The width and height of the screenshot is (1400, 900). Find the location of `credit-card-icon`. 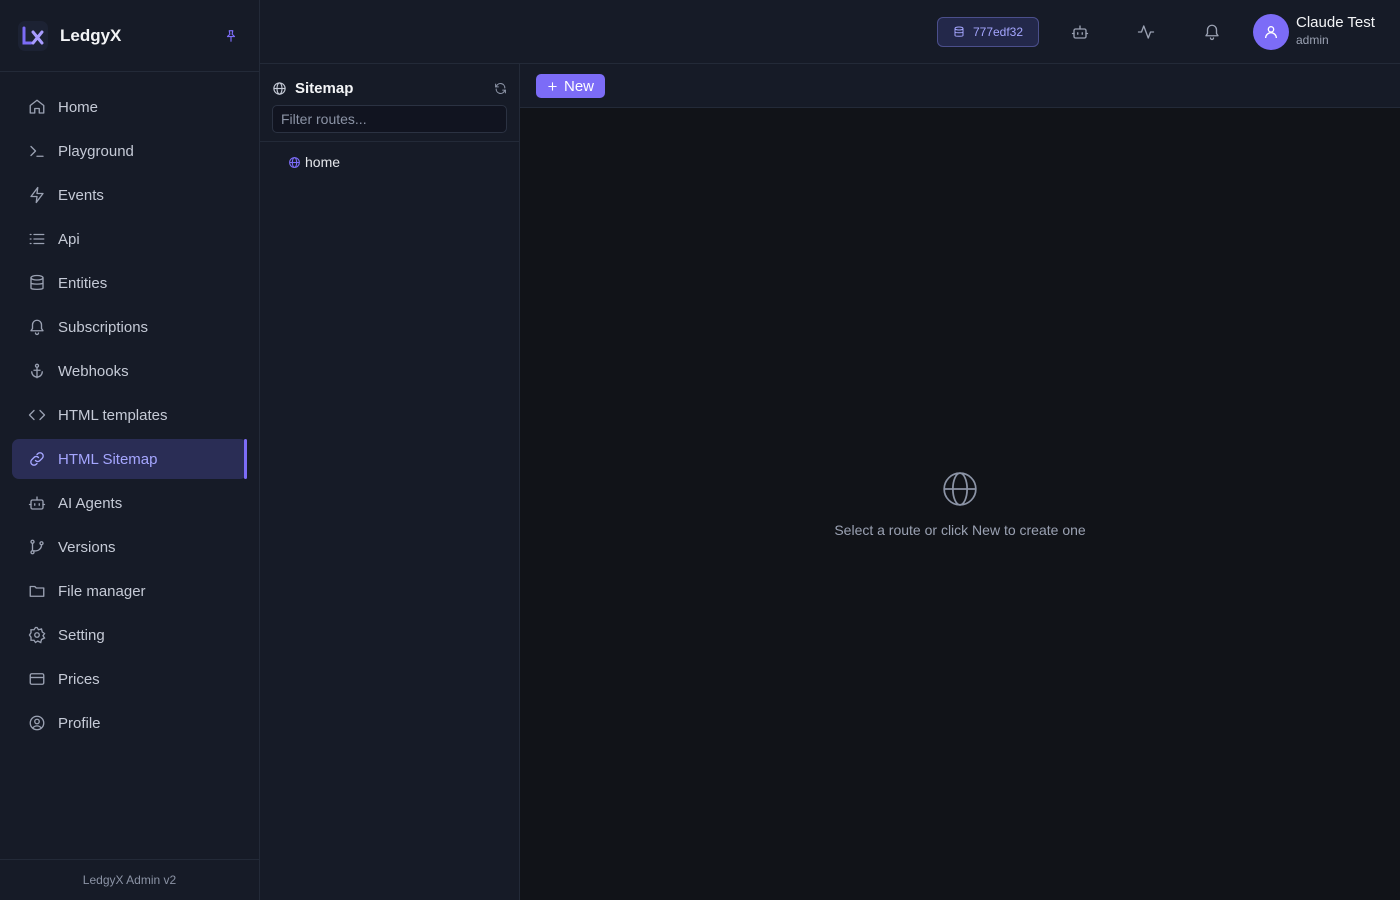

credit-card-icon is located at coordinates (37, 679).